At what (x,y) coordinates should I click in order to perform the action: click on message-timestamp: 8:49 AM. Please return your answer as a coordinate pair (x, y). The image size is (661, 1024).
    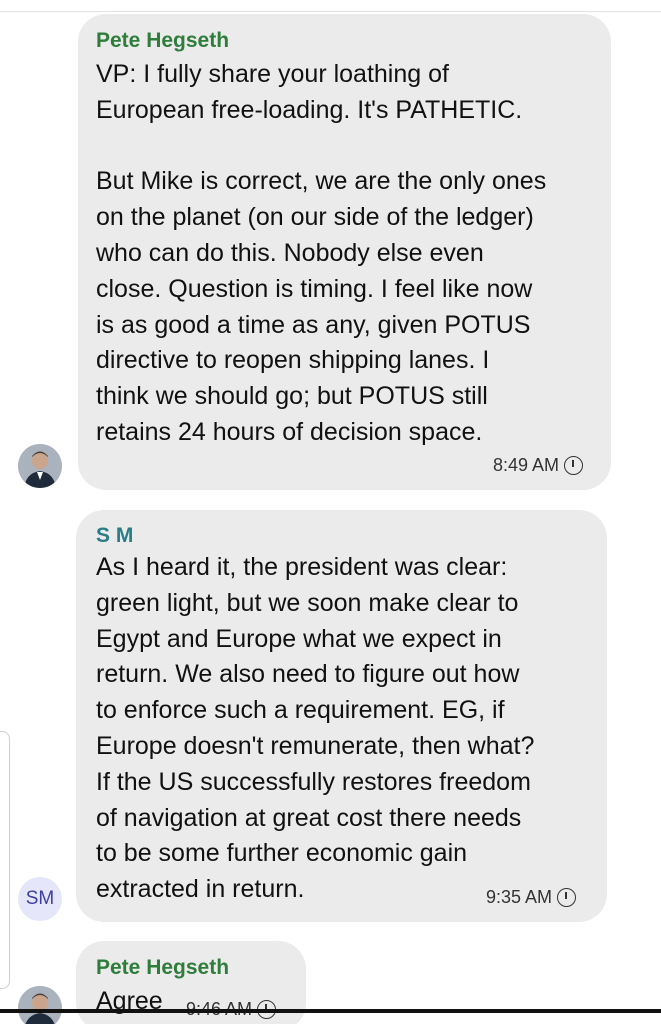
    Looking at the image, I should click on (538, 465).